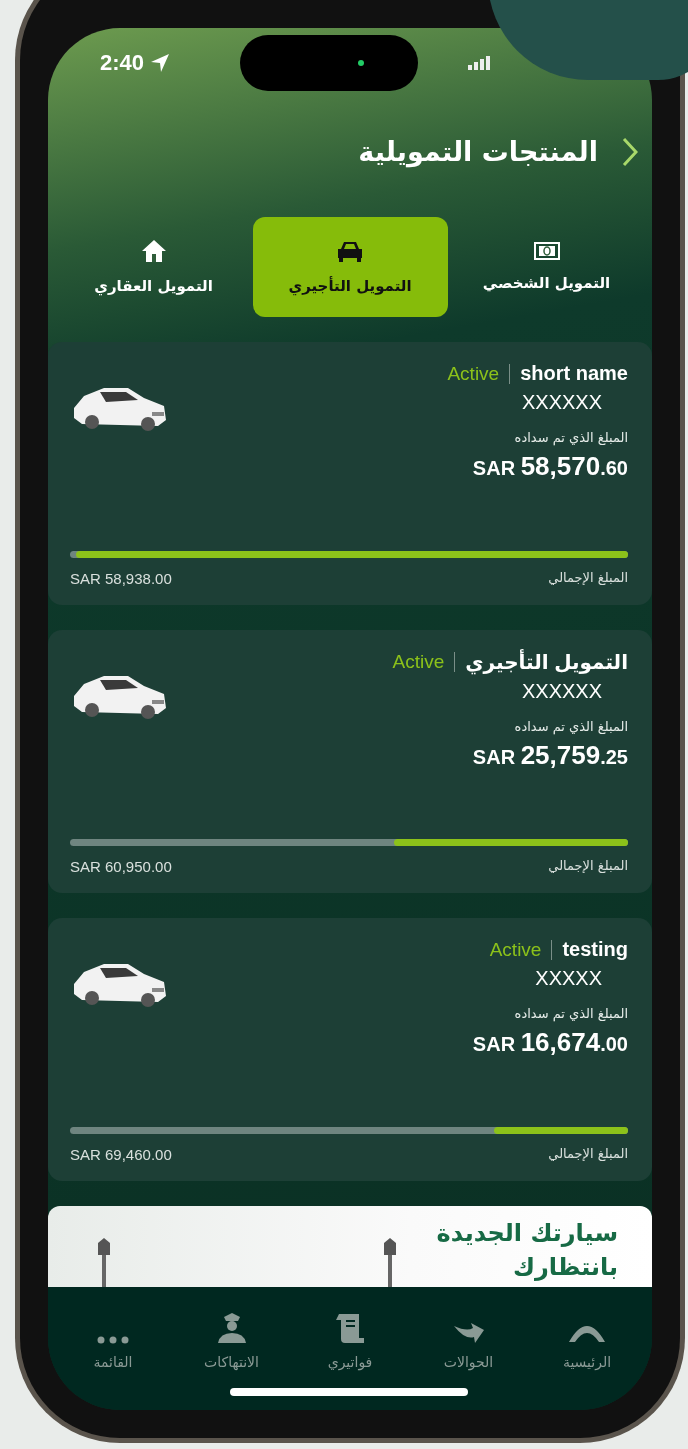 The image size is (688, 1449). What do you see at coordinates (160, 63) in the screenshot?
I see `location-arrow-icon` at bounding box center [160, 63].